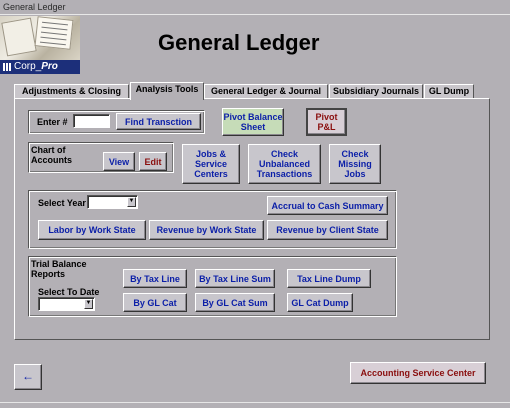 The width and height of the screenshot is (510, 408). I want to click on check-unbalanced-transactions-button: Check Unbalanced Transactions, so click(284, 164).